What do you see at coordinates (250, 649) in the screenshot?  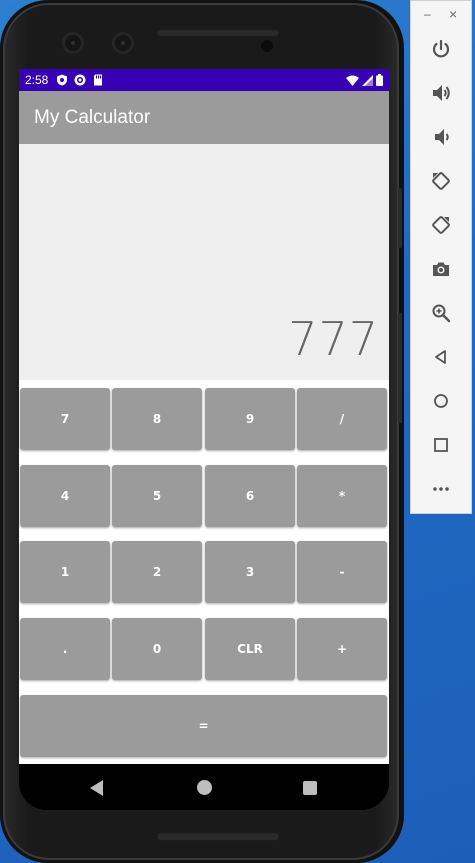 I see `key-clear: CLR` at bounding box center [250, 649].